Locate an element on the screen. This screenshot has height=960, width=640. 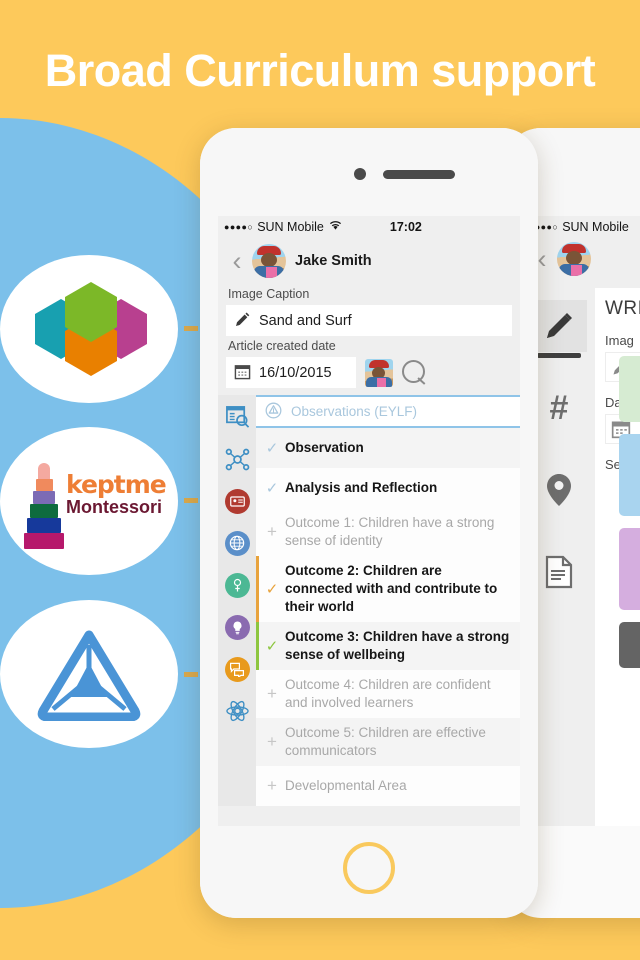
image-caption-input: Sand and Surf is located at coordinates (369, 320).